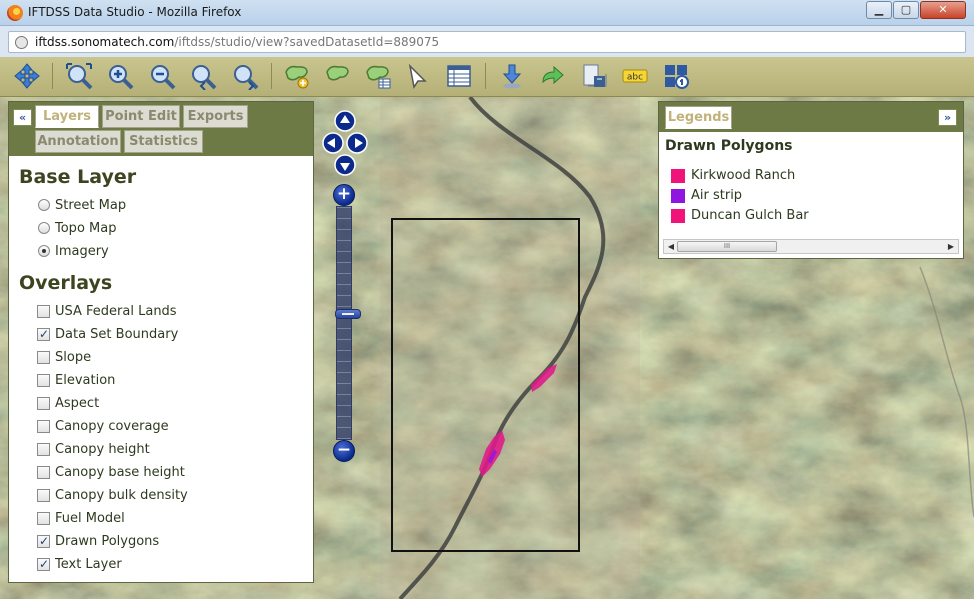 The width and height of the screenshot is (974, 599). I want to click on overlay-option: Text Layer, so click(161, 568).